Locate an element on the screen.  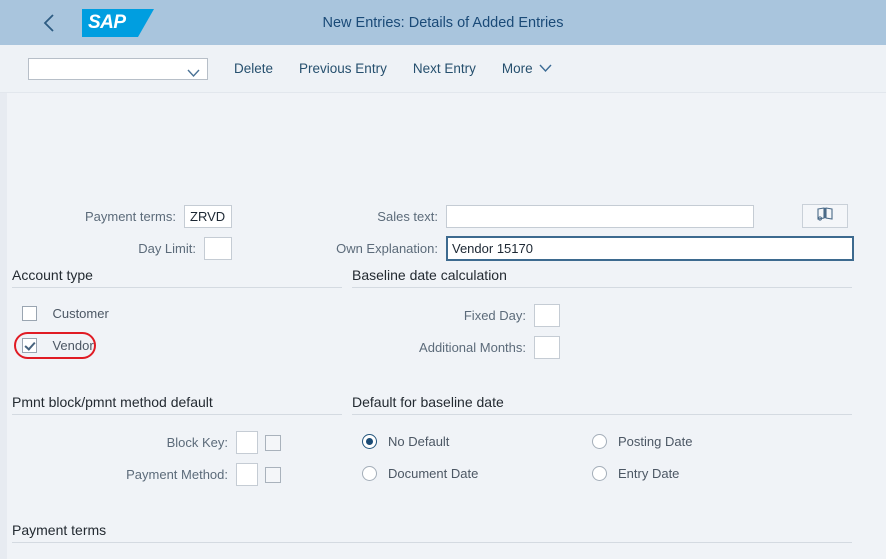
radio-no-default: No Default is located at coordinates (405, 441).